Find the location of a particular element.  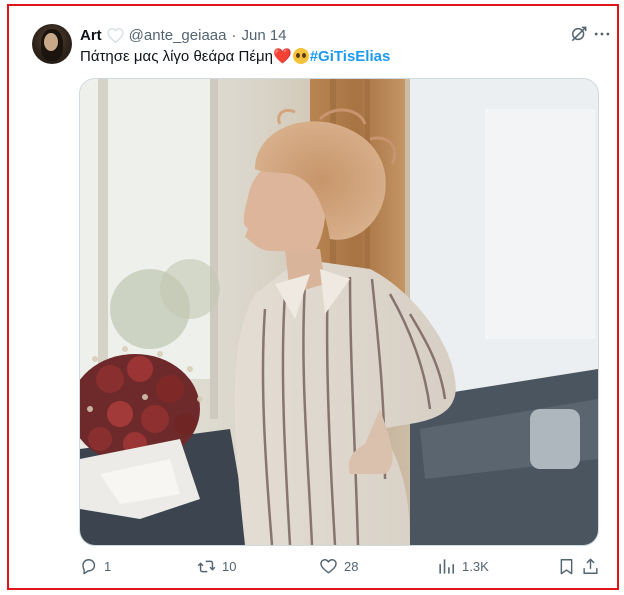

views-count: 1.3K is located at coordinates (475, 566).